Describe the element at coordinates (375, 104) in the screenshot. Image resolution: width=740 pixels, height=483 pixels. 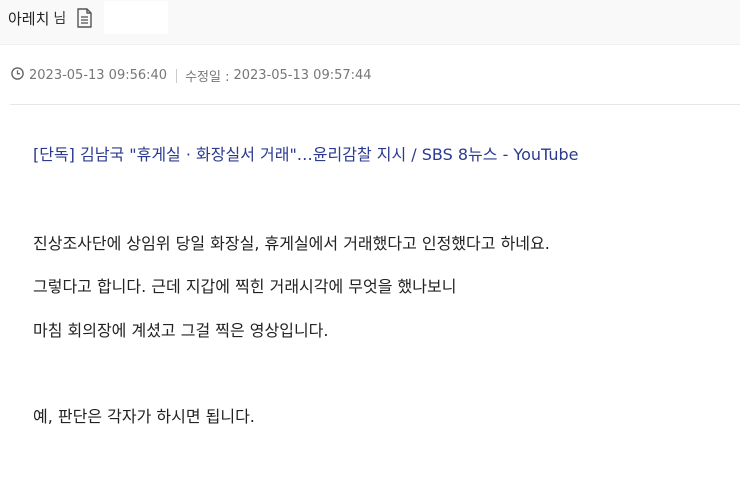
I see `meta-divider` at that location.